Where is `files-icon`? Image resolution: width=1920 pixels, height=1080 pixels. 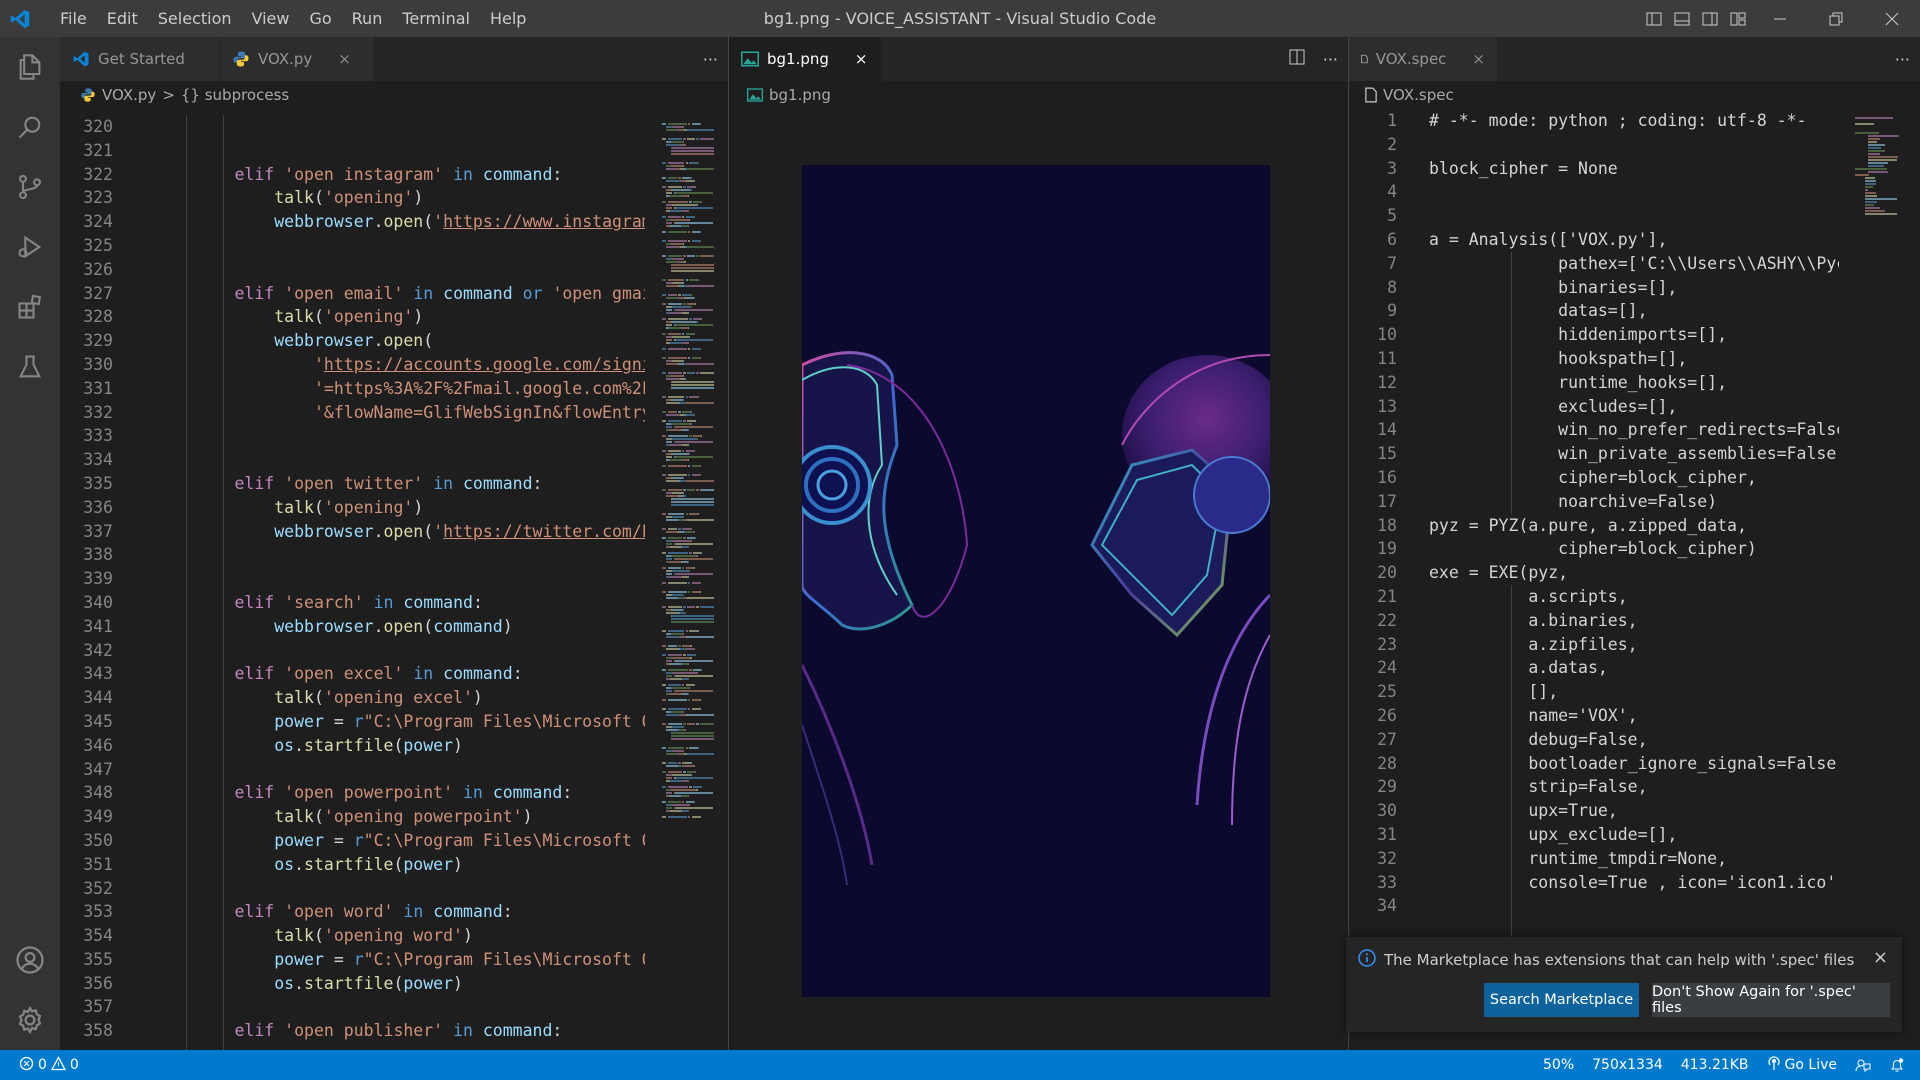
files-icon is located at coordinates (30, 67).